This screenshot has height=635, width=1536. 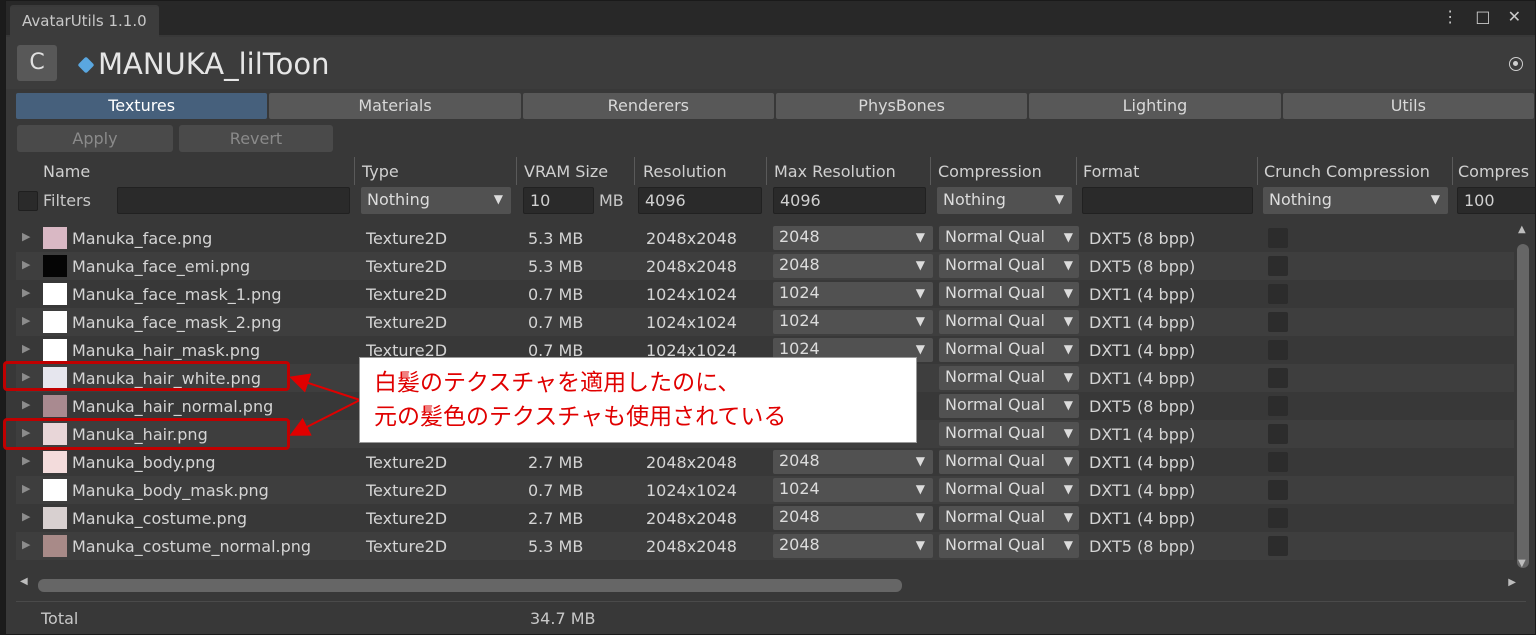 What do you see at coordinates (638, 400) in the screenshot?
I see `annotation-callout: 白髪のテクスチャを適用したのに、 元の髪色のテクスチャも使用されている` at bounding box center [638, 400].